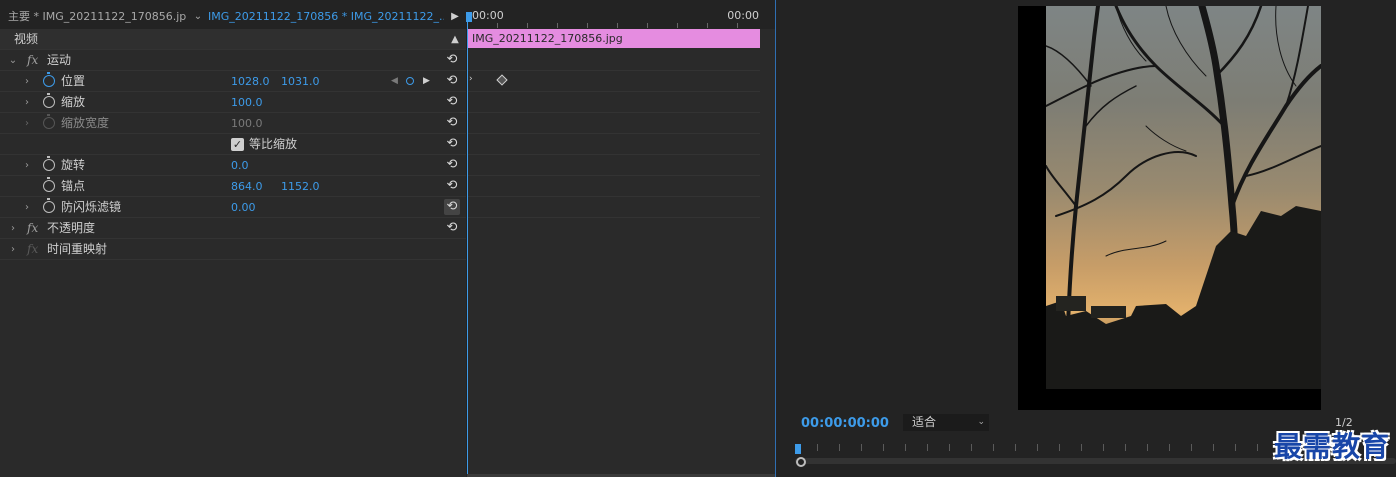  I want to click on ruler-end-time: 00:00, so click(743, 15).